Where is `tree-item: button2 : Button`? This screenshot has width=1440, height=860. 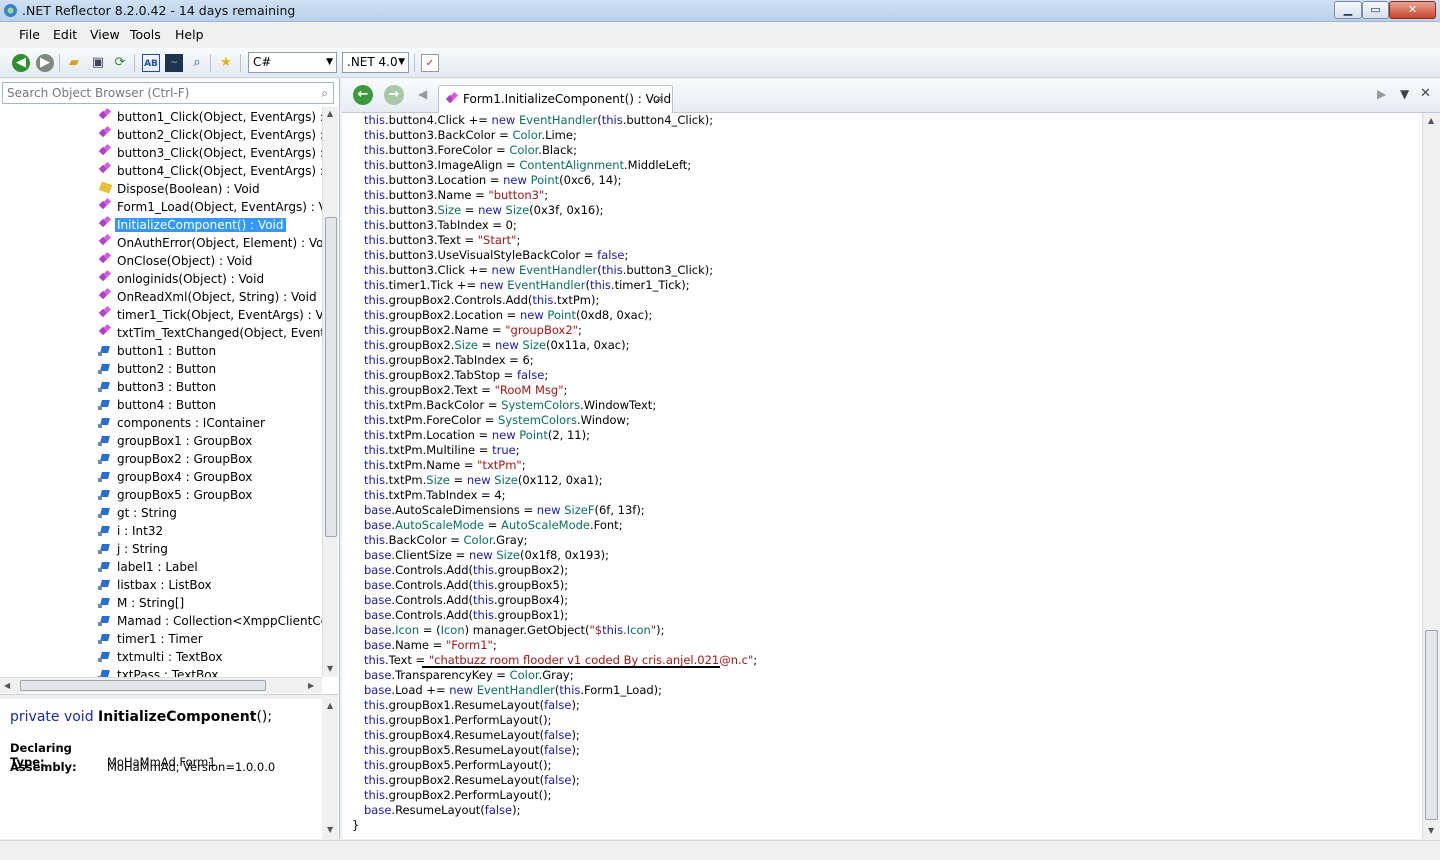
tree-item: button2 : Button is located at coordinates (158, 369).